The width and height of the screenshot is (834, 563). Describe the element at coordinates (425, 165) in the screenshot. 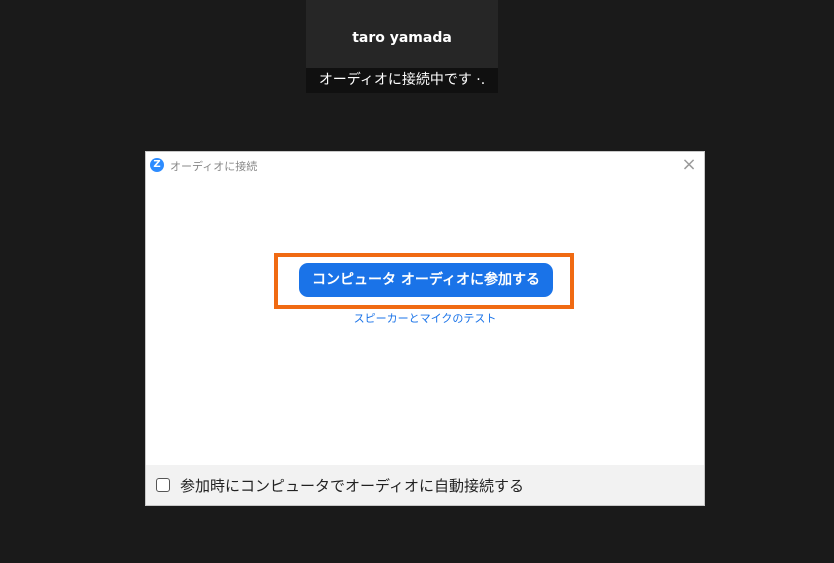

I see `dialog-titlebar: Z オーディオに接続 ×` at that location.